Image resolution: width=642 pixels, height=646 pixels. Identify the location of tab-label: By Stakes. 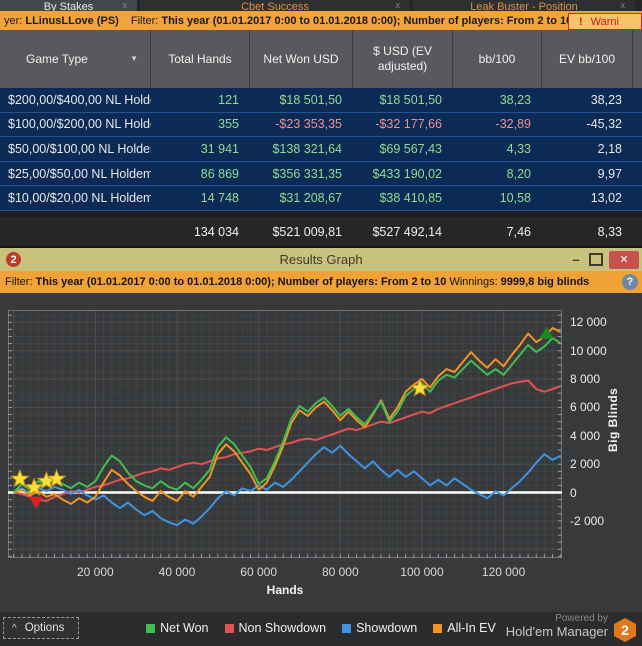
(68, 6).